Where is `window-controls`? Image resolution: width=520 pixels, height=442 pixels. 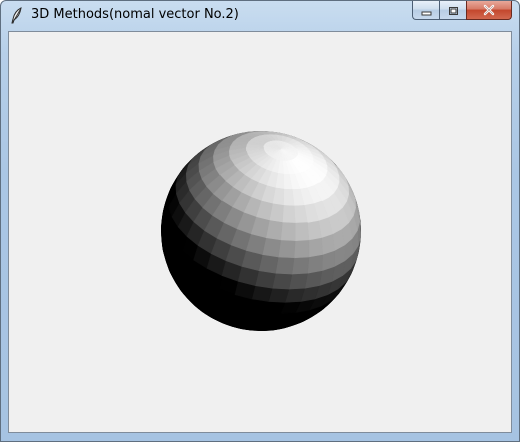
window-controls is located at coordinates (462, 11).